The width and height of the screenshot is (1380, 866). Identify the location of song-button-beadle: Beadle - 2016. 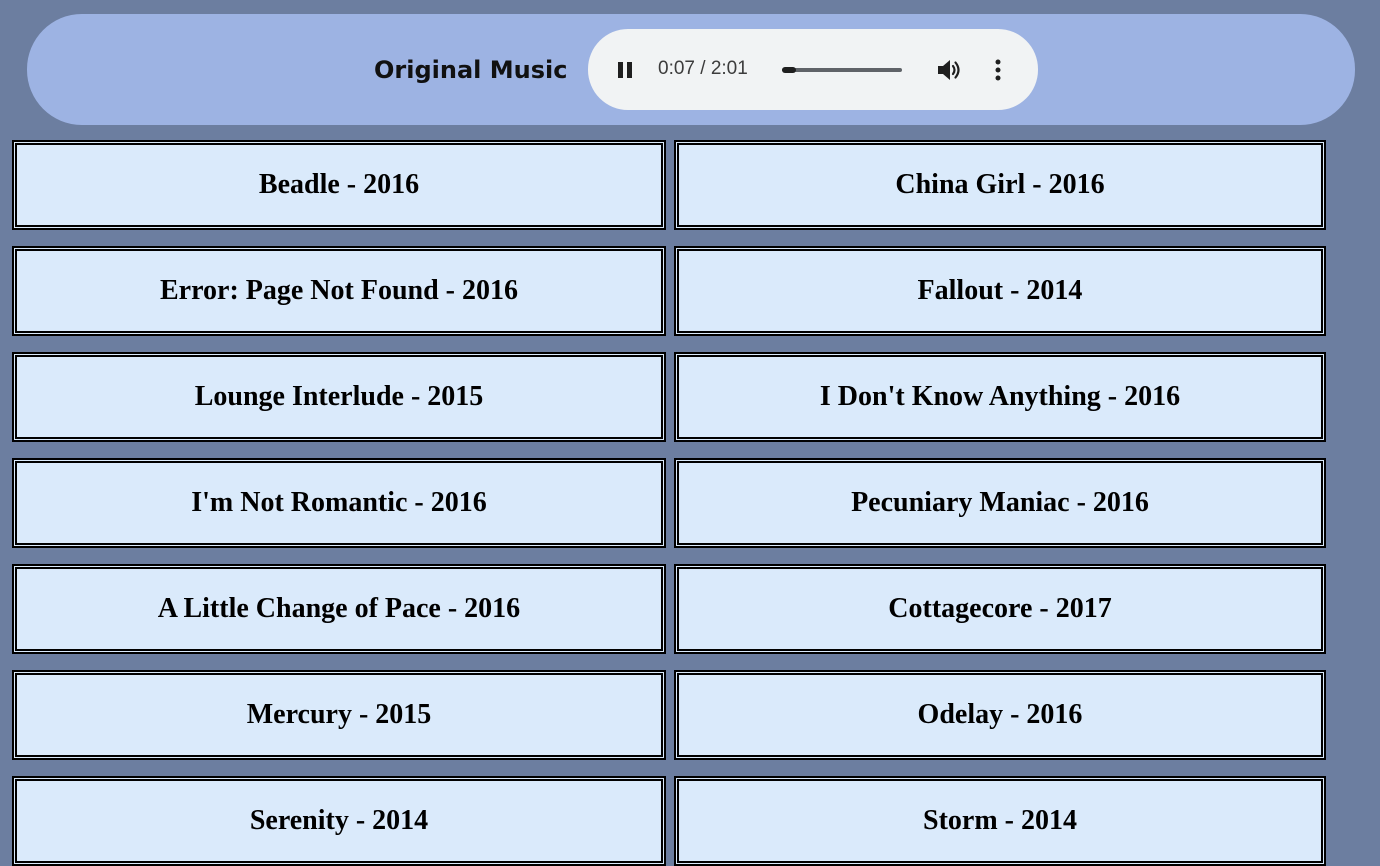
(339, 185).